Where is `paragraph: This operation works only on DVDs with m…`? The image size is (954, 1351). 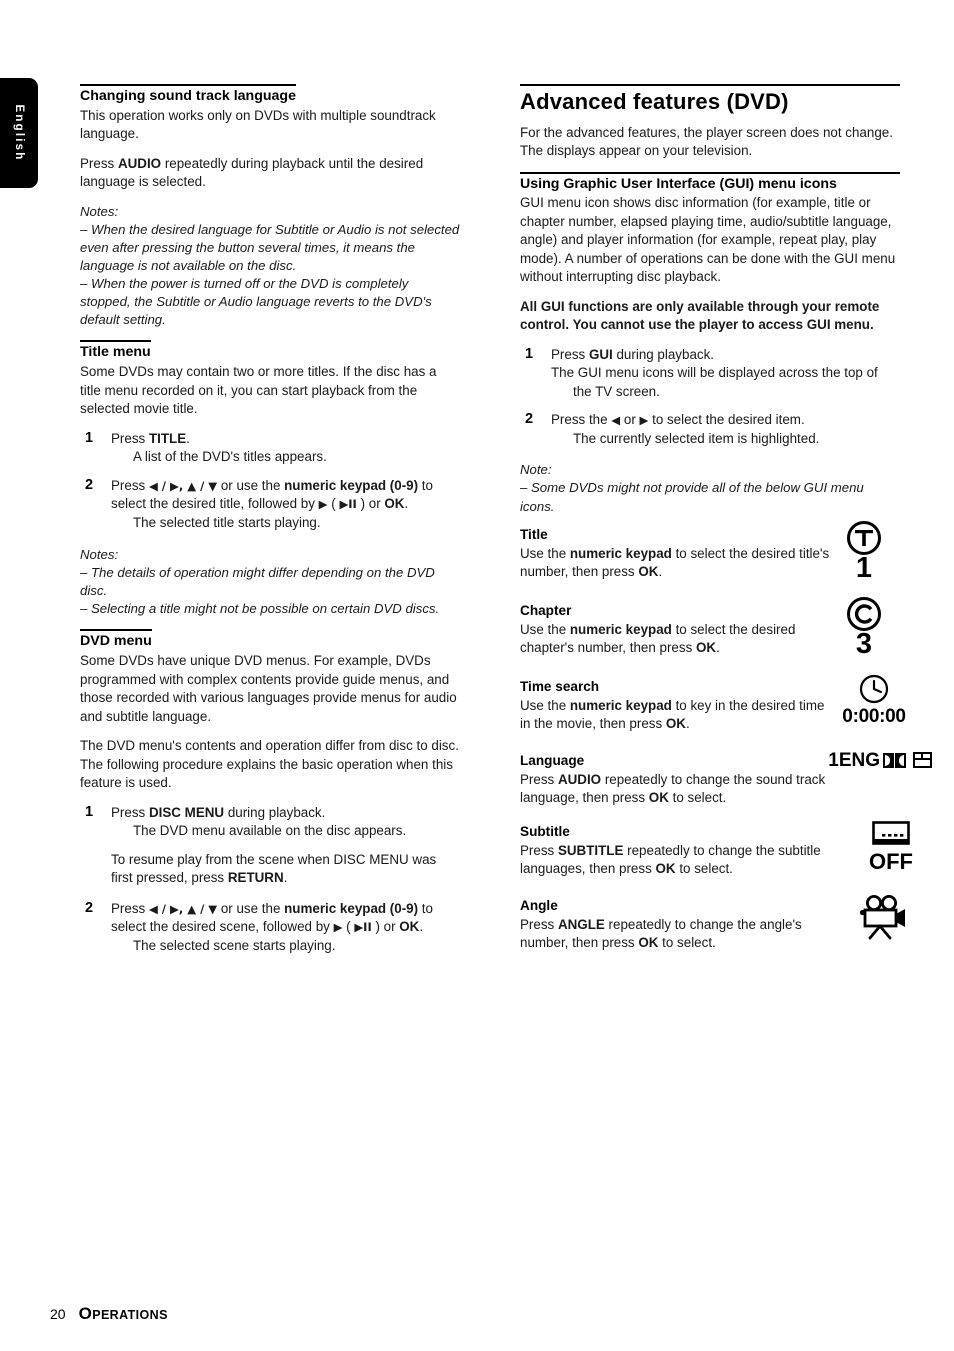
paragraph: This operation works only on DVDs with m… is located at coordinates (258, 124).